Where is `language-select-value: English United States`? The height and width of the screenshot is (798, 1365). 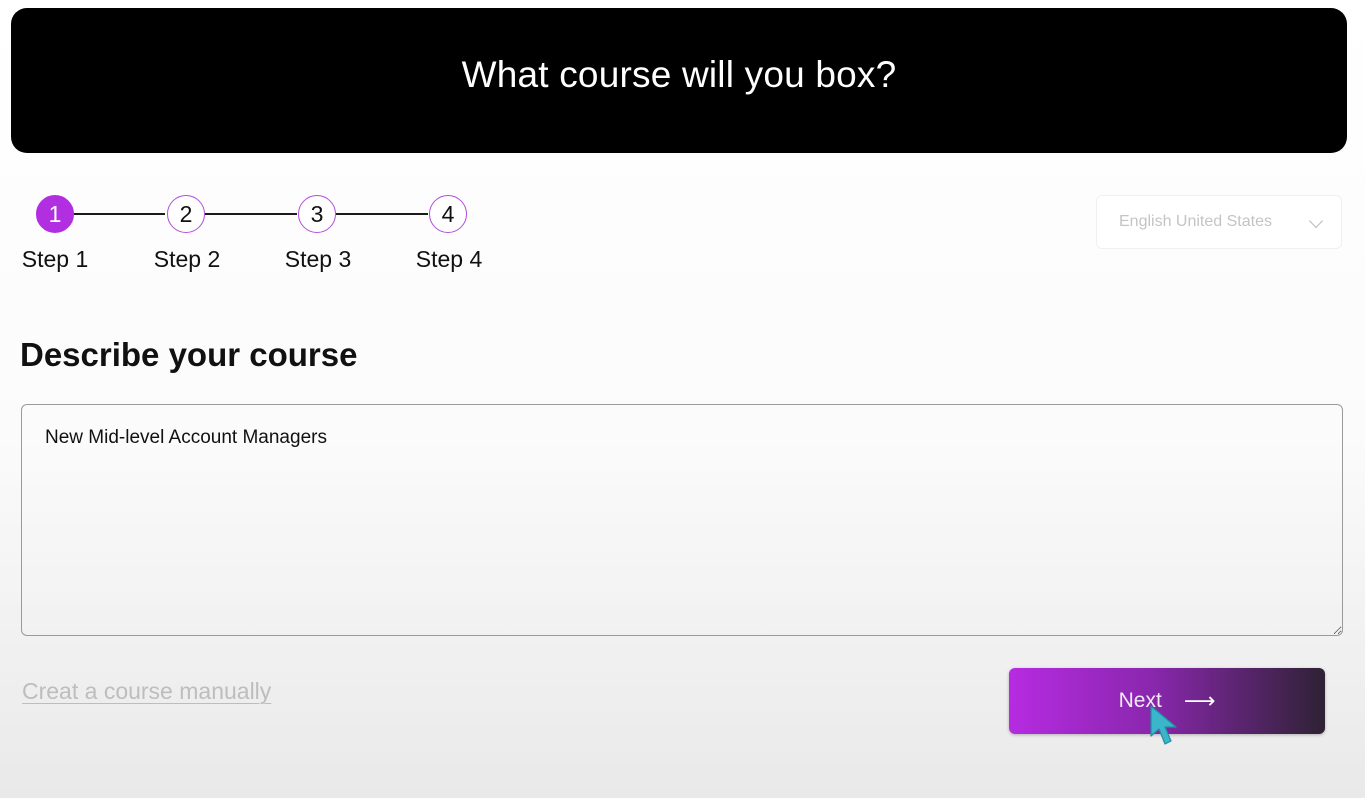 language-select-value: English United States is located at coordinates (1195, 221).